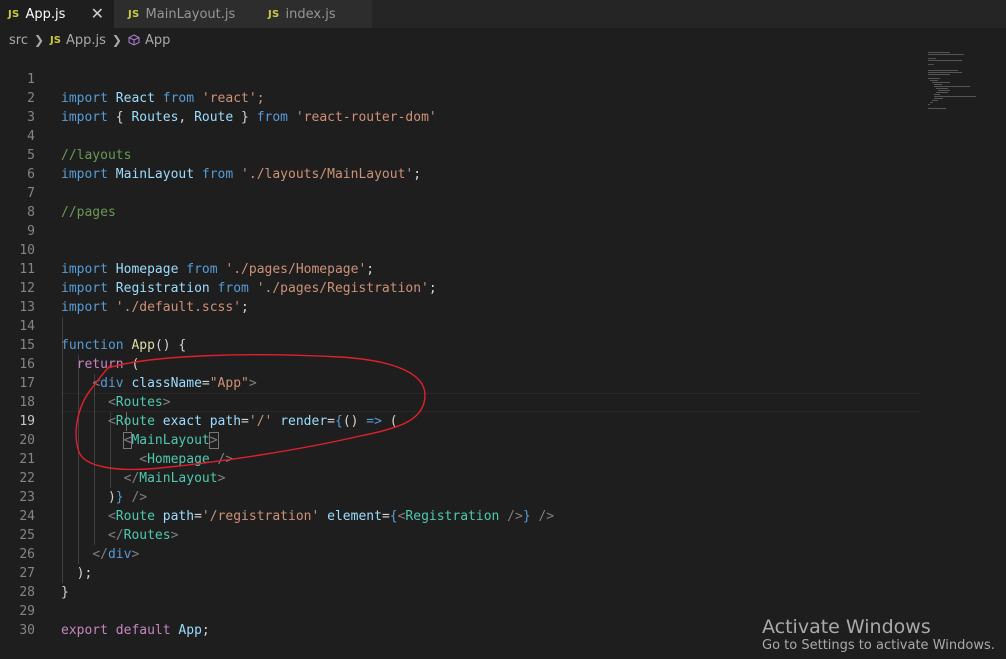 The image size is (1006, 659). I want to click on token: export, so click(84, 630).